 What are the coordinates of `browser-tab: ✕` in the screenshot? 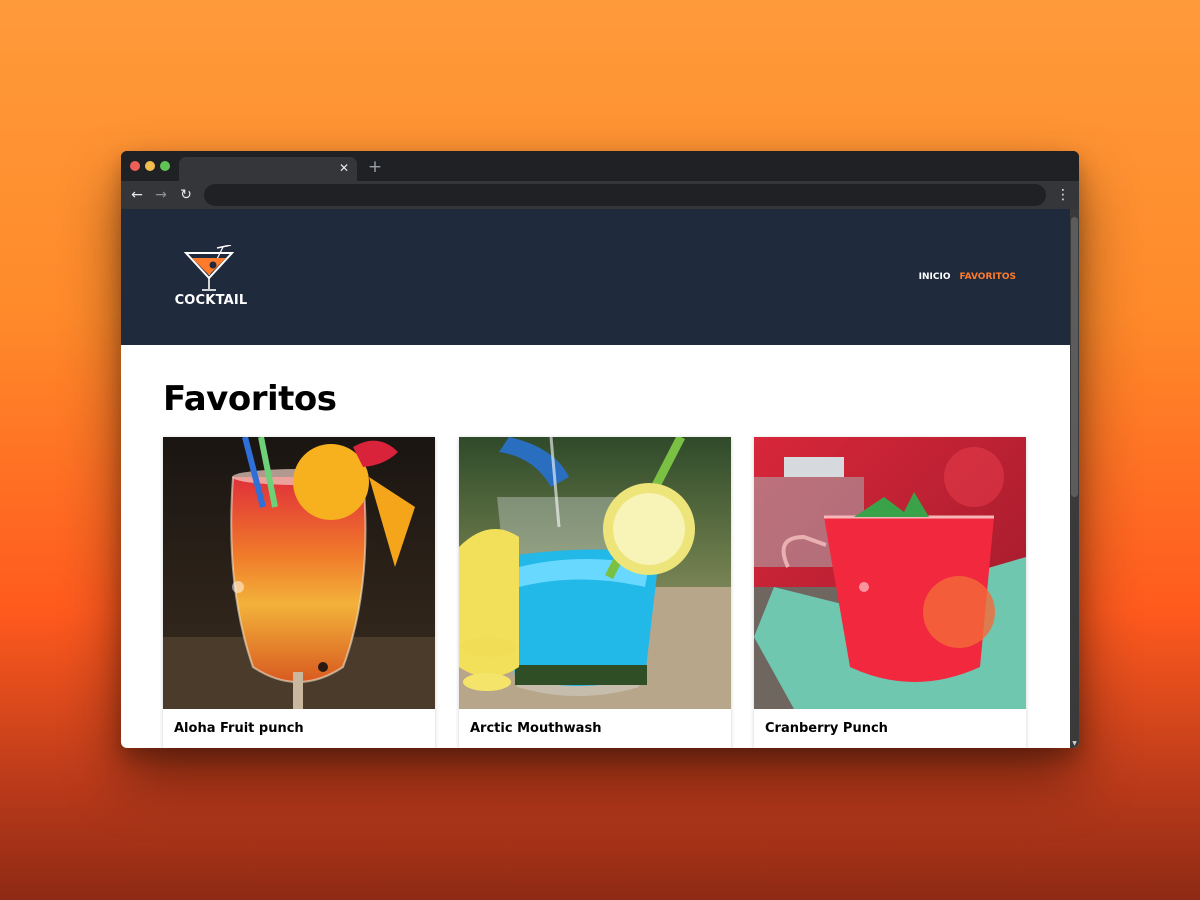 It's located at (268, 169).